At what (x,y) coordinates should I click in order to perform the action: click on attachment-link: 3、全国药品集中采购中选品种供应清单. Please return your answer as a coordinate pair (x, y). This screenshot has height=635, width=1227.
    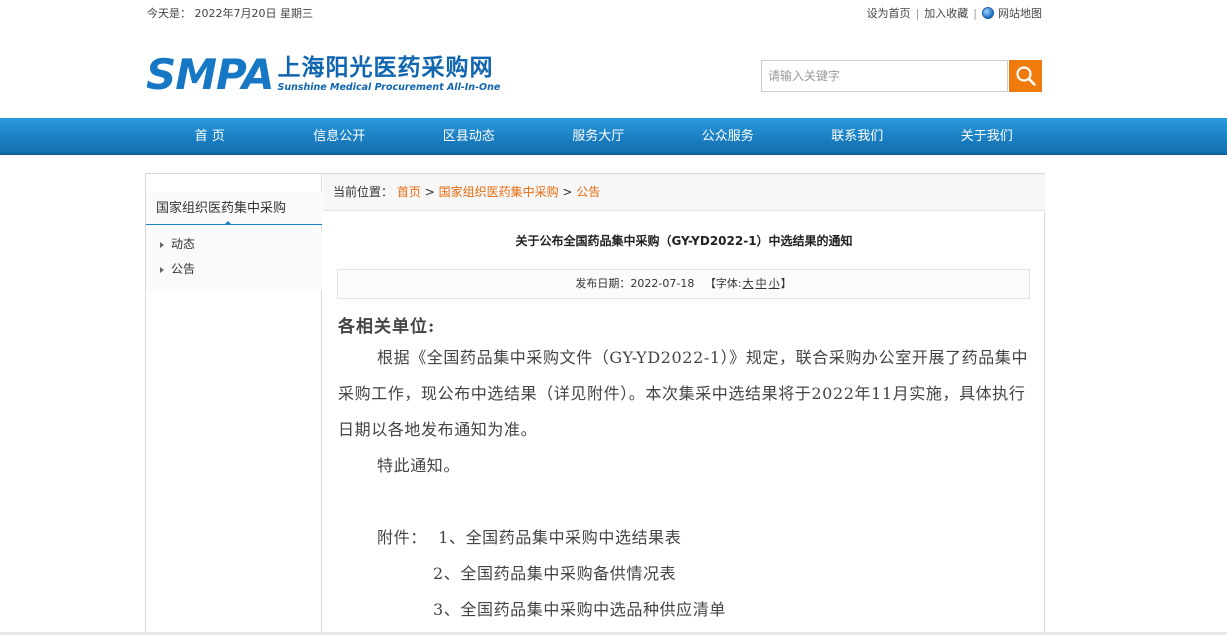
    Looking at the image, I should click on (579, 609).